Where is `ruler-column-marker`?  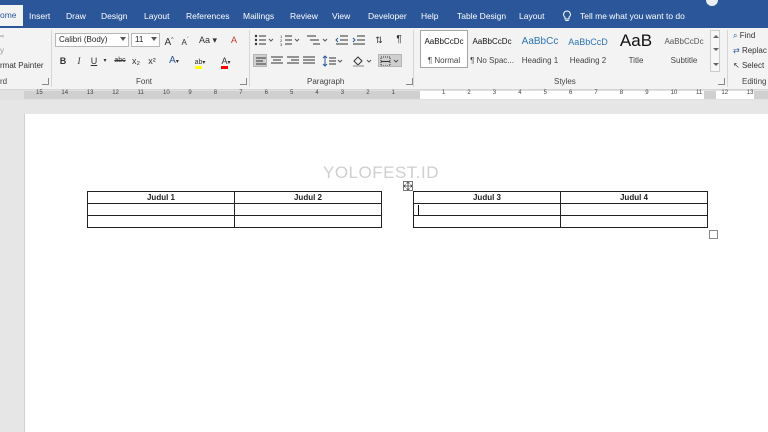
ruler-column-marker is located at coordinates (710, 95).